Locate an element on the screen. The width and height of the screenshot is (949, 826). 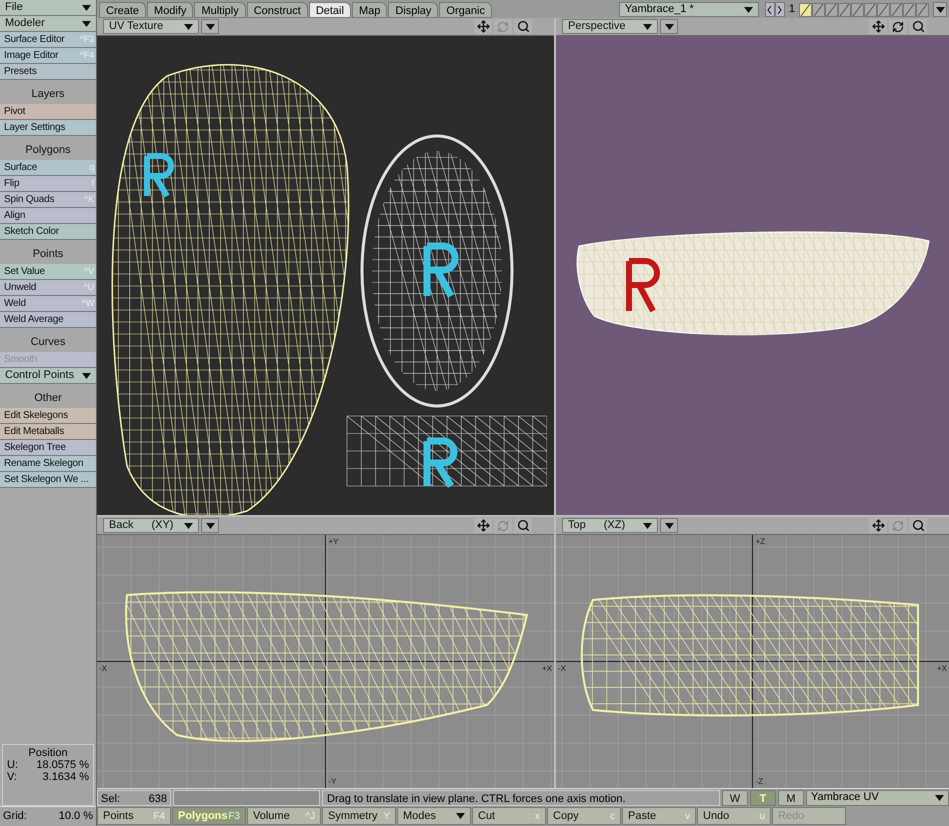
mode-button: M is located at coordinates (791, 798).